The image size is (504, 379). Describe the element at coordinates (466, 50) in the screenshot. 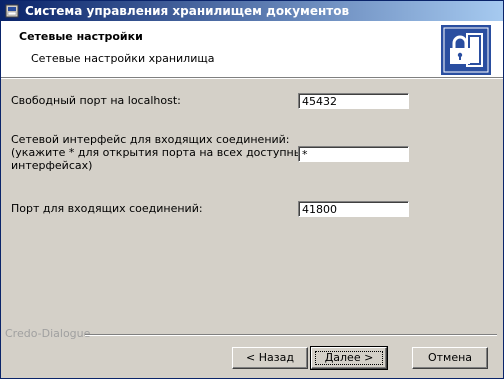

I see `lock-door-icon` at that location.